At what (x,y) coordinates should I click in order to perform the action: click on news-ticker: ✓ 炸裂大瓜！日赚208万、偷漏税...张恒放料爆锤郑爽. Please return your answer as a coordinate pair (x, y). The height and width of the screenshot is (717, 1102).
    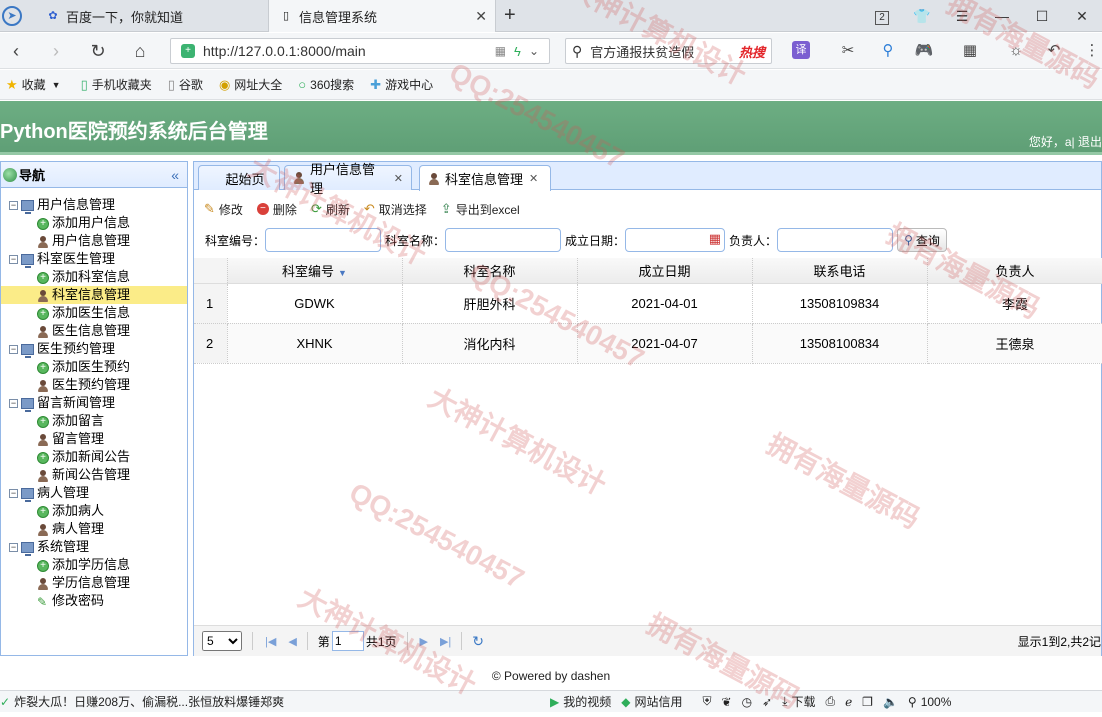
    Looking at the image, I should click on (260, 701).